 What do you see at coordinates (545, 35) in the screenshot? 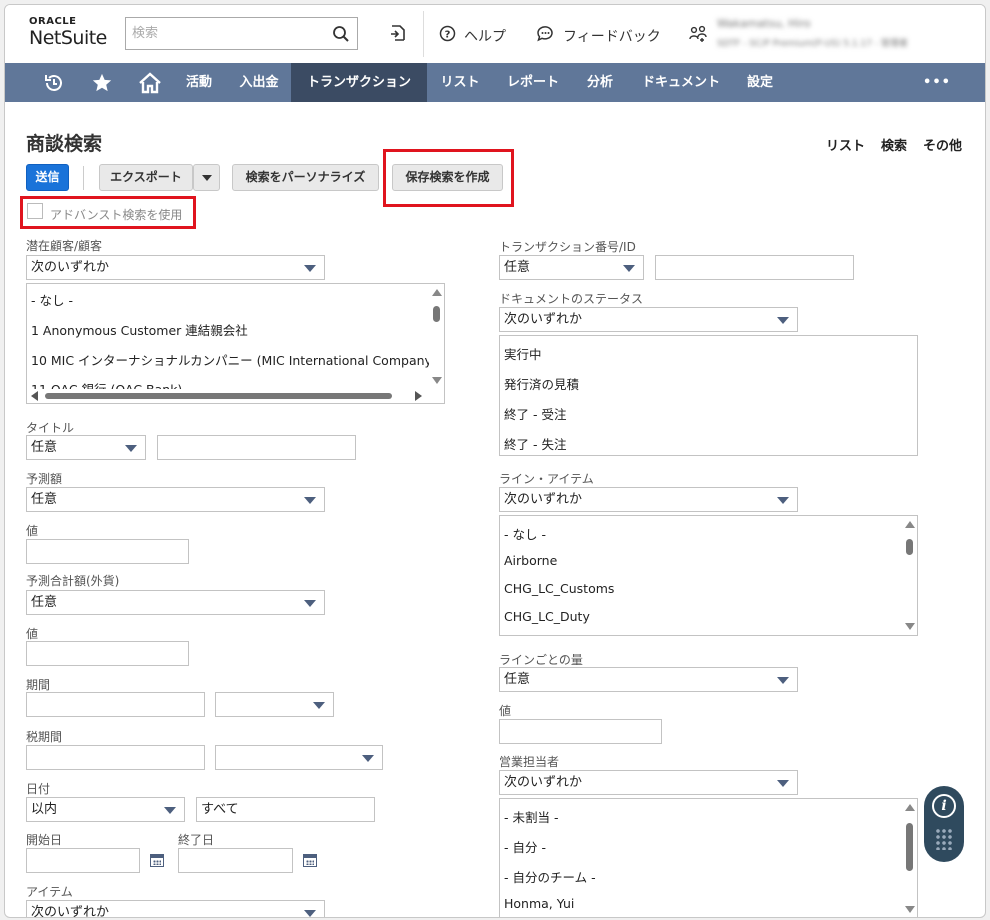
I see `chat-bubble-icon` at bounding box center [545, 35].